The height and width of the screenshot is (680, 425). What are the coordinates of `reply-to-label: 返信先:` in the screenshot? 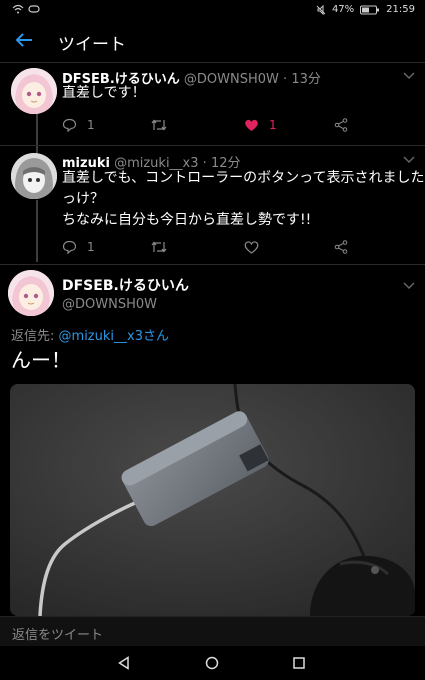 It's located at (33, 336).